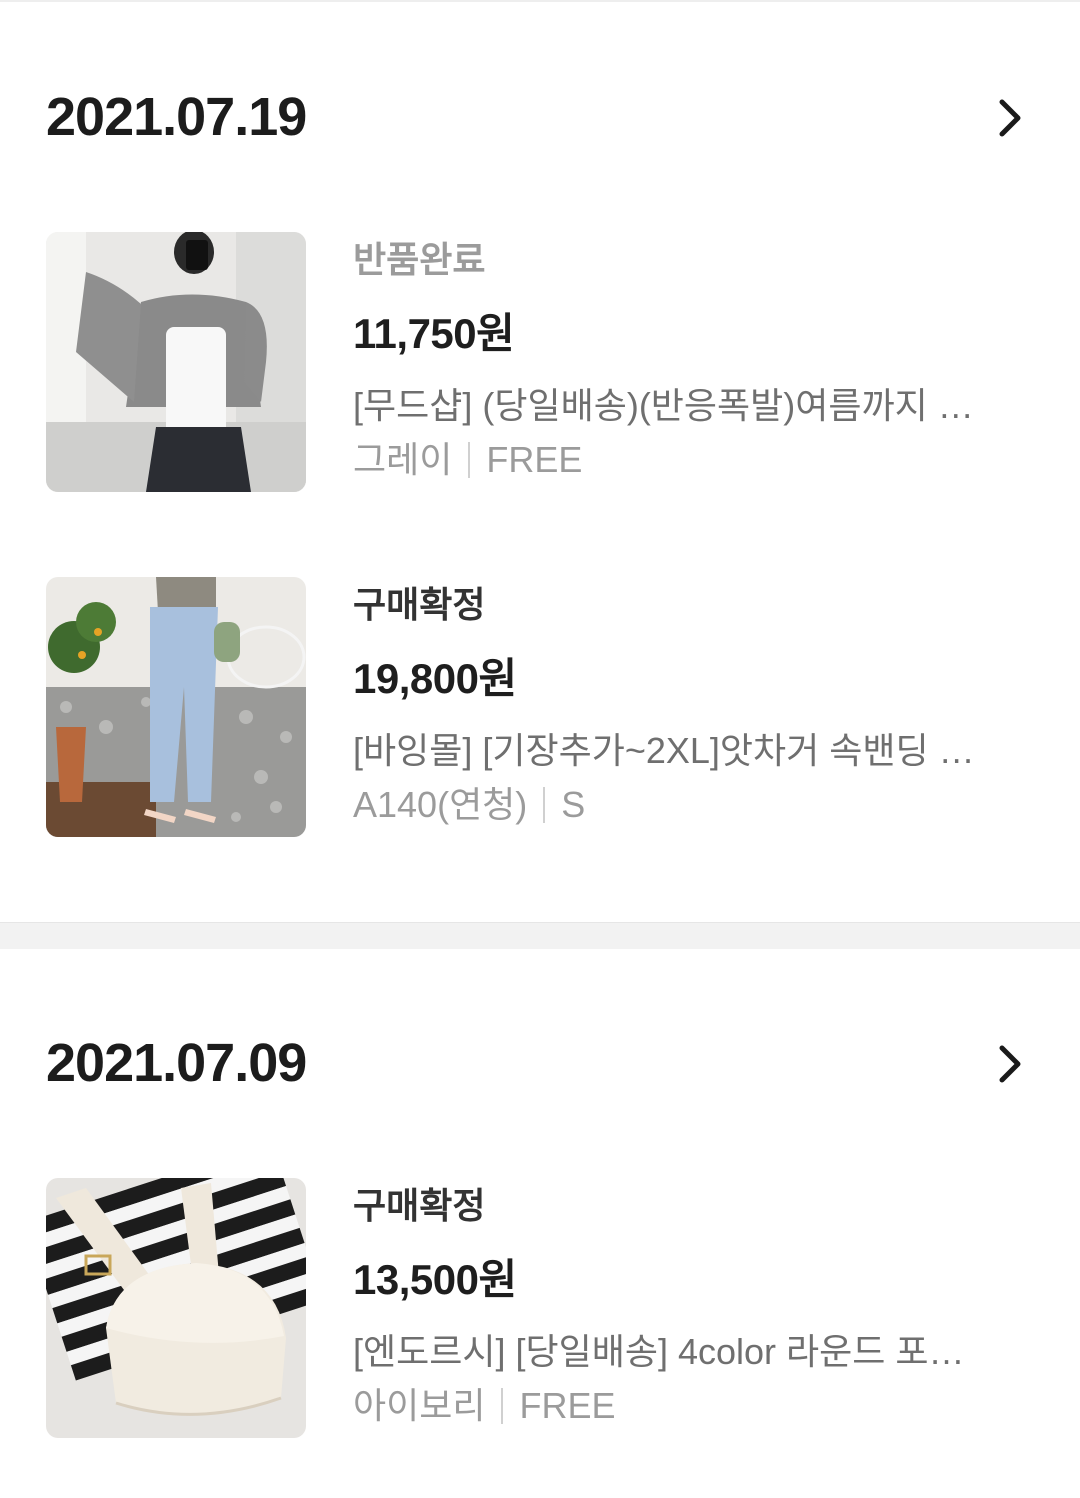 This screenshot has width=1080, height=1498. I want to click on item-price: 11,750원, so click(434, 333).